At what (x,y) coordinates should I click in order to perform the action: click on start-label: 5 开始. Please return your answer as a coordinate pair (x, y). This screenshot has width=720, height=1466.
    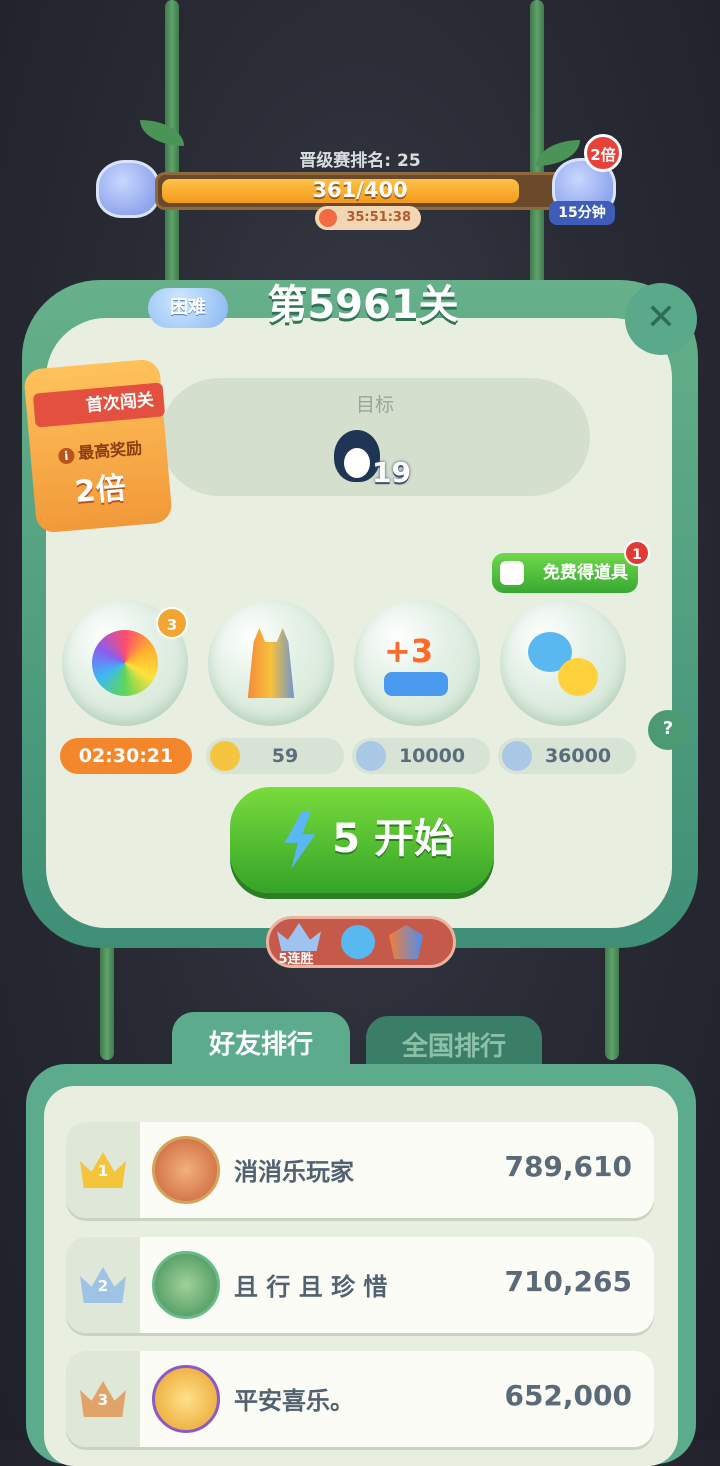
    Looking at the image, I should click on (393, 839).